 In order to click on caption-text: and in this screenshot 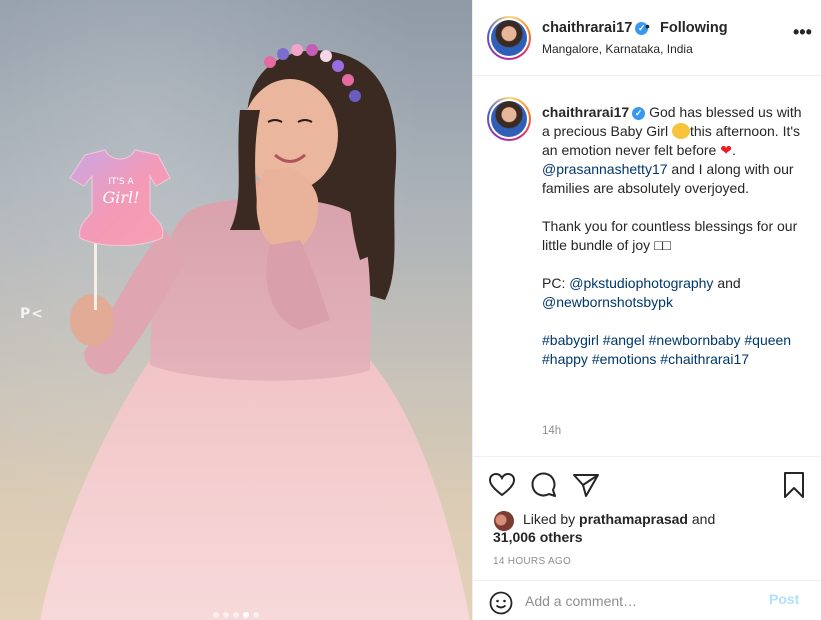, I will do `click(729, 283)`.